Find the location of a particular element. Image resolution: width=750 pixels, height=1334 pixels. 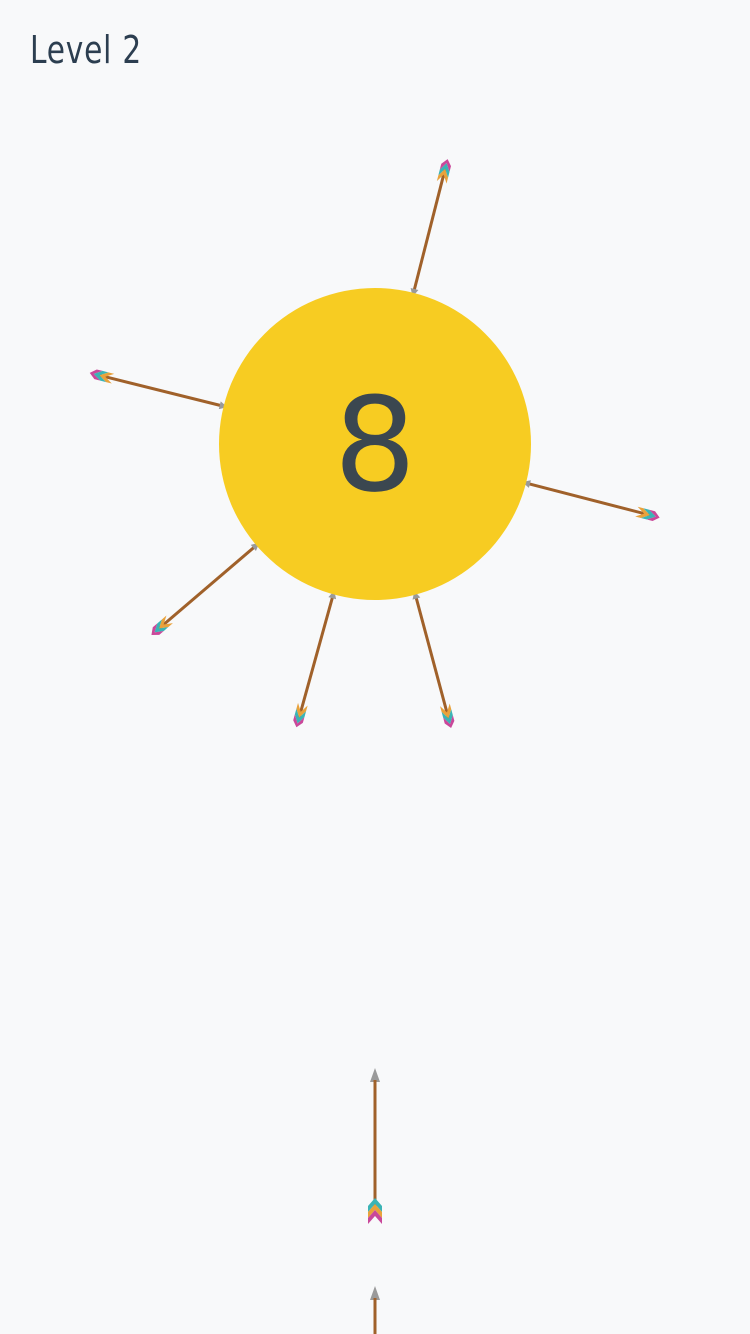

ready-arrow is located at coordinates (375, 1146).